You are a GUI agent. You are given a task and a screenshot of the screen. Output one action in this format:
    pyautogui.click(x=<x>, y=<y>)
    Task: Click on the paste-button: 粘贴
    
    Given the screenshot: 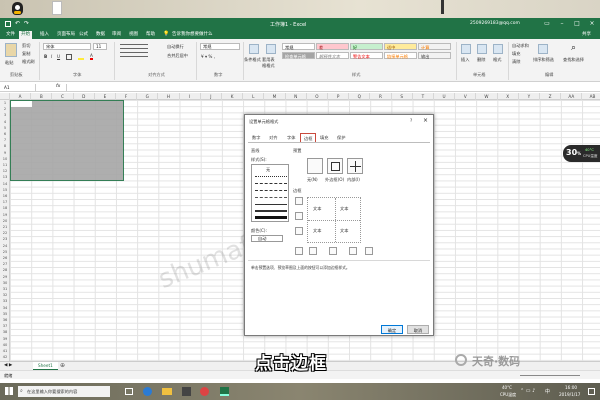 What is the action you would take?
    pyautogui.click(x=9, y=63)
    